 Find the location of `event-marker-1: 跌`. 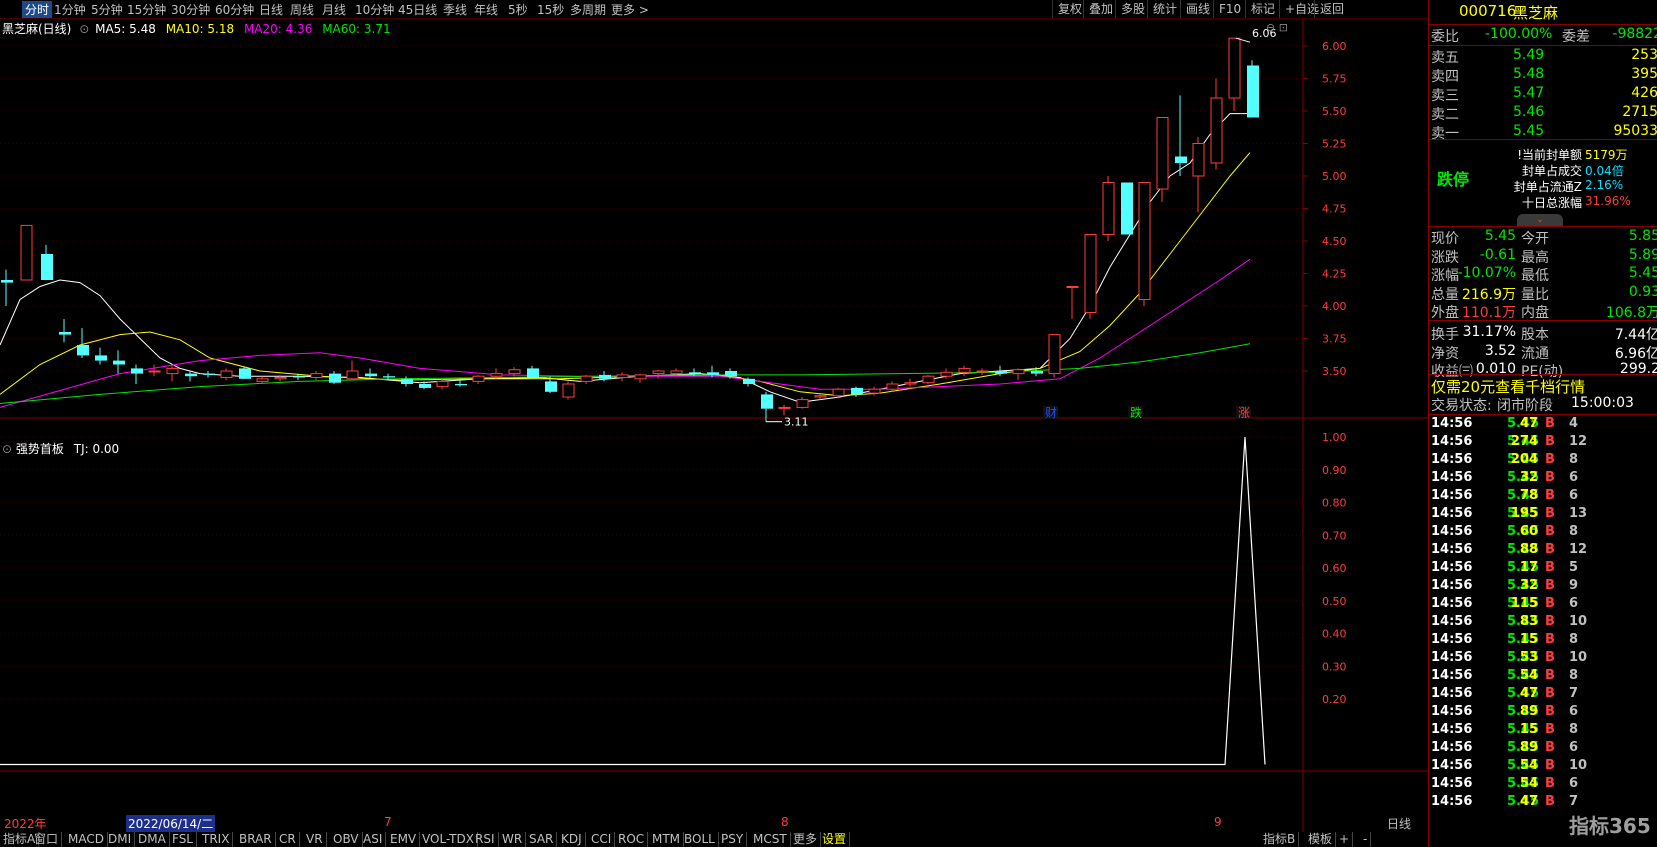

event-marker-1: 跌 is located at coordinates (1136, 412).